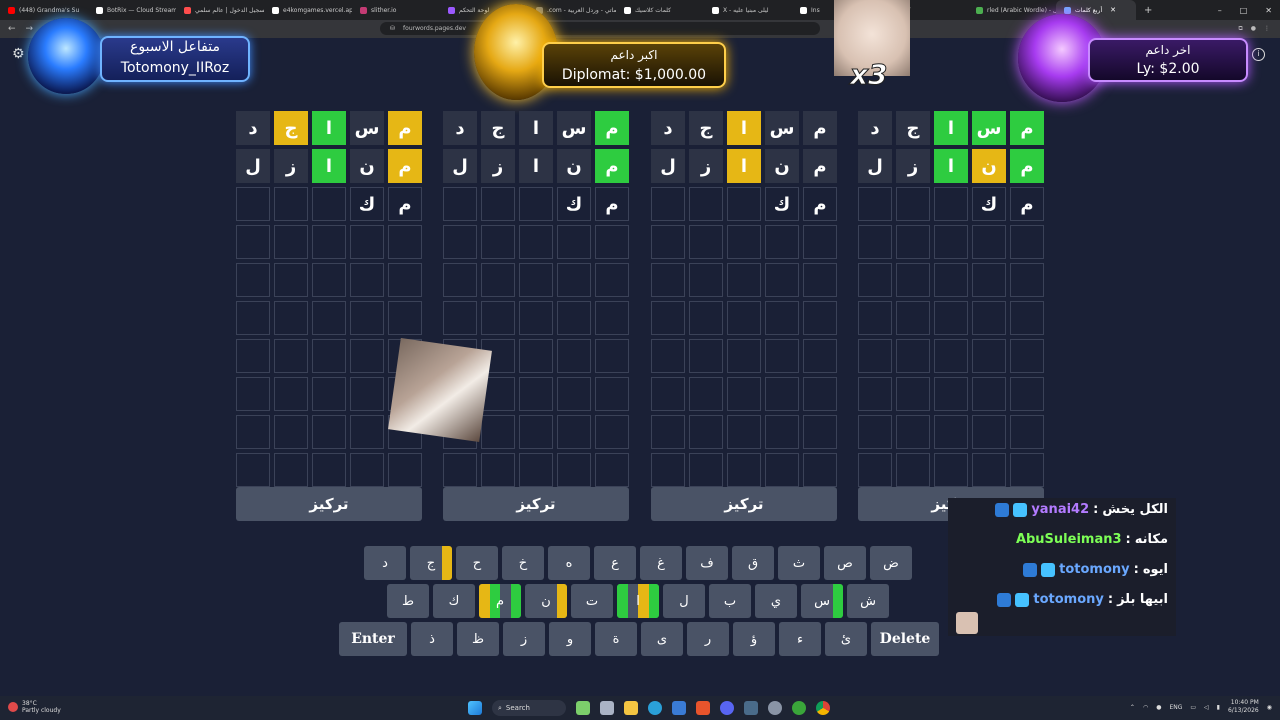  I want to click on browser-tab: كلمات كلاسيك, so click(660, 10).